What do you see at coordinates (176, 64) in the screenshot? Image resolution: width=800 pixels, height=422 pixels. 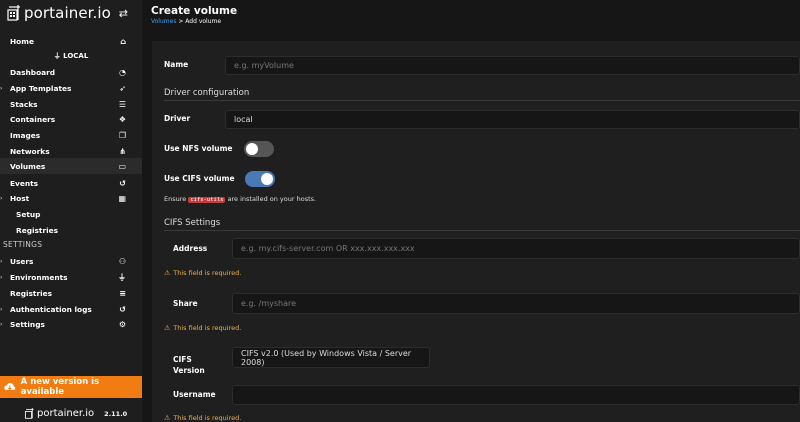 I see `name-label: Name` at bounding box center [176, 64].